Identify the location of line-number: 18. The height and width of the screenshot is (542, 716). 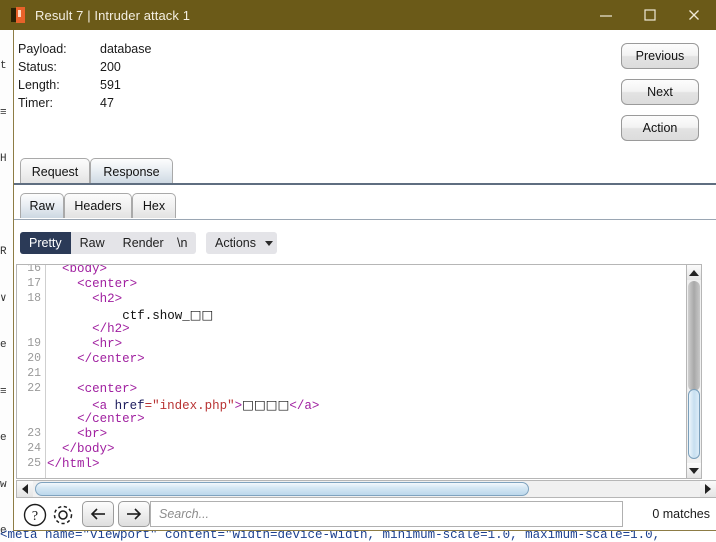
(34, 298).